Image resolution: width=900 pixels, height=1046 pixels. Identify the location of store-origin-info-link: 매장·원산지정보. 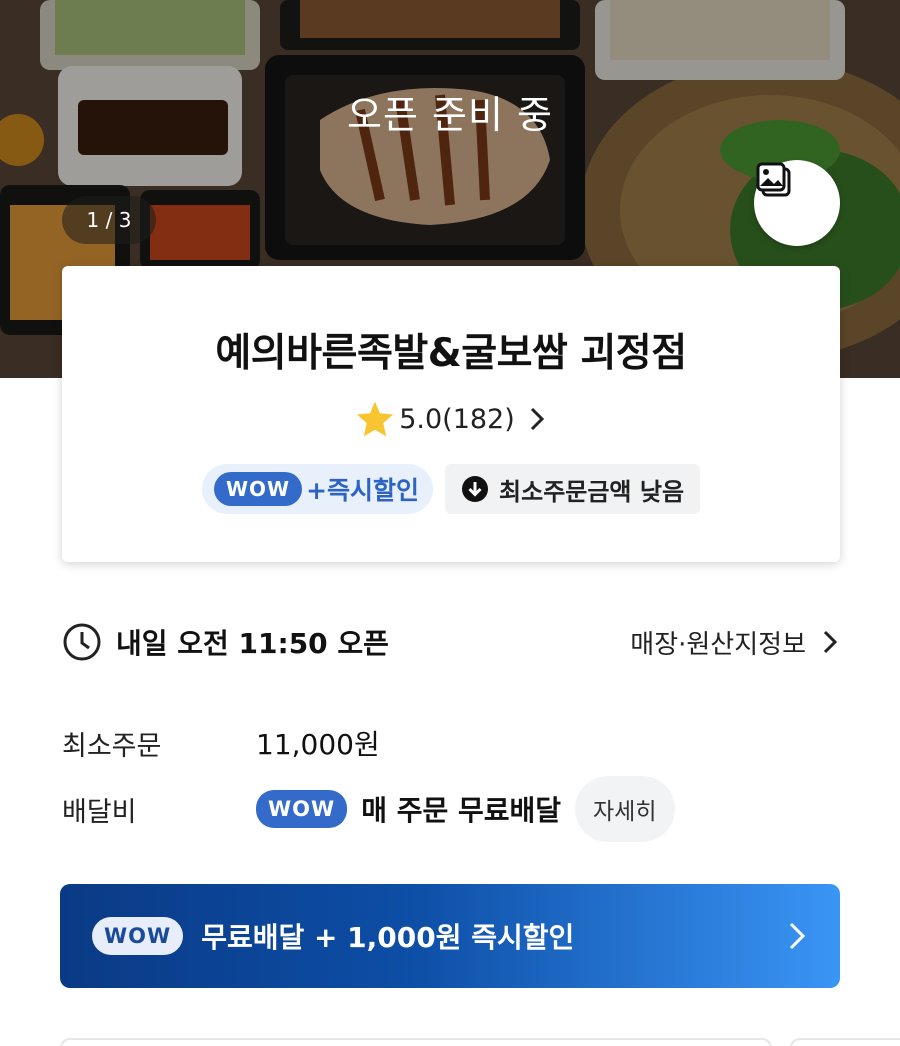
(735, 642).